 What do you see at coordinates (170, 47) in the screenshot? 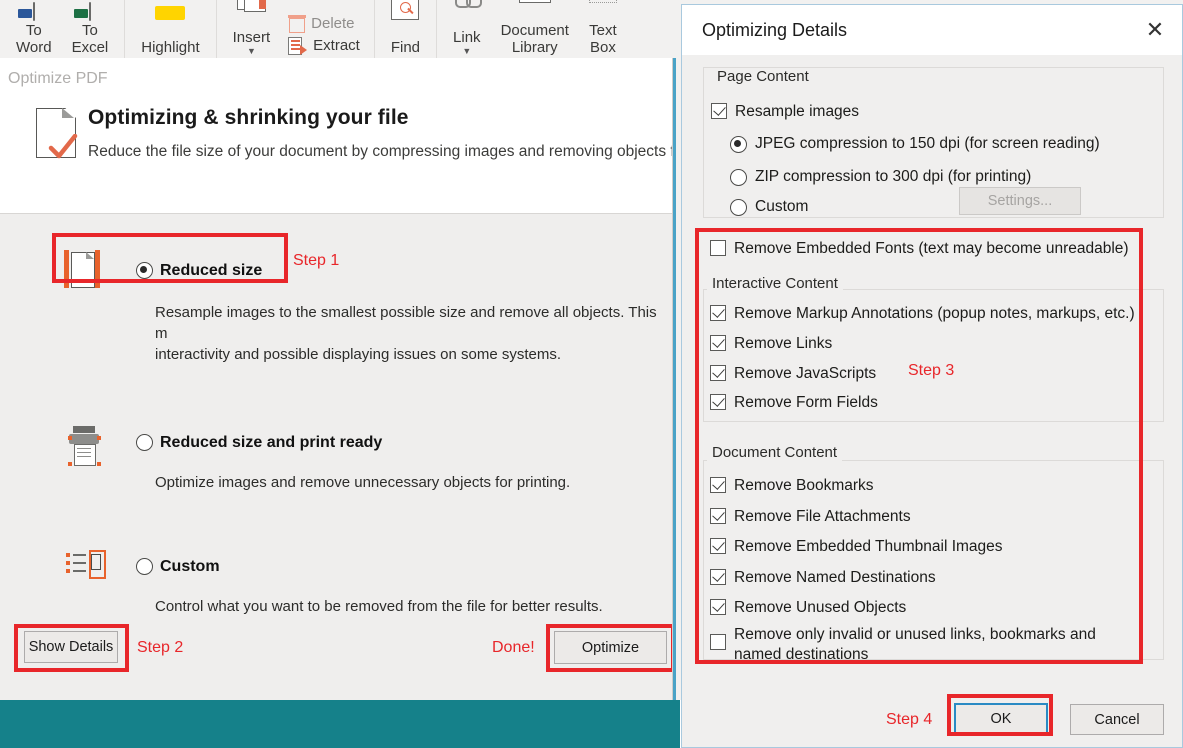
I see `ribbon-button-label: Highlight` at bounding box center [170, 47].